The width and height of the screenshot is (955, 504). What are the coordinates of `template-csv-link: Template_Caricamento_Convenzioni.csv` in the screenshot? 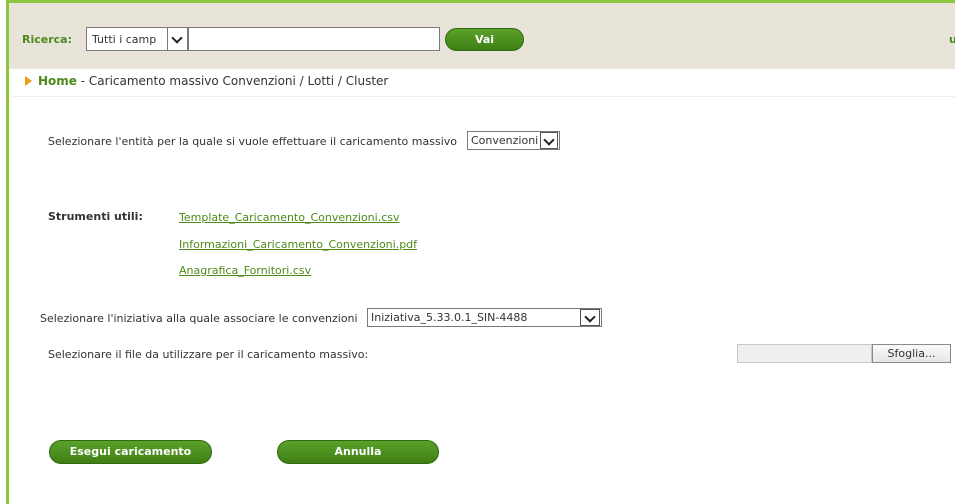 It's located at (289, 217).